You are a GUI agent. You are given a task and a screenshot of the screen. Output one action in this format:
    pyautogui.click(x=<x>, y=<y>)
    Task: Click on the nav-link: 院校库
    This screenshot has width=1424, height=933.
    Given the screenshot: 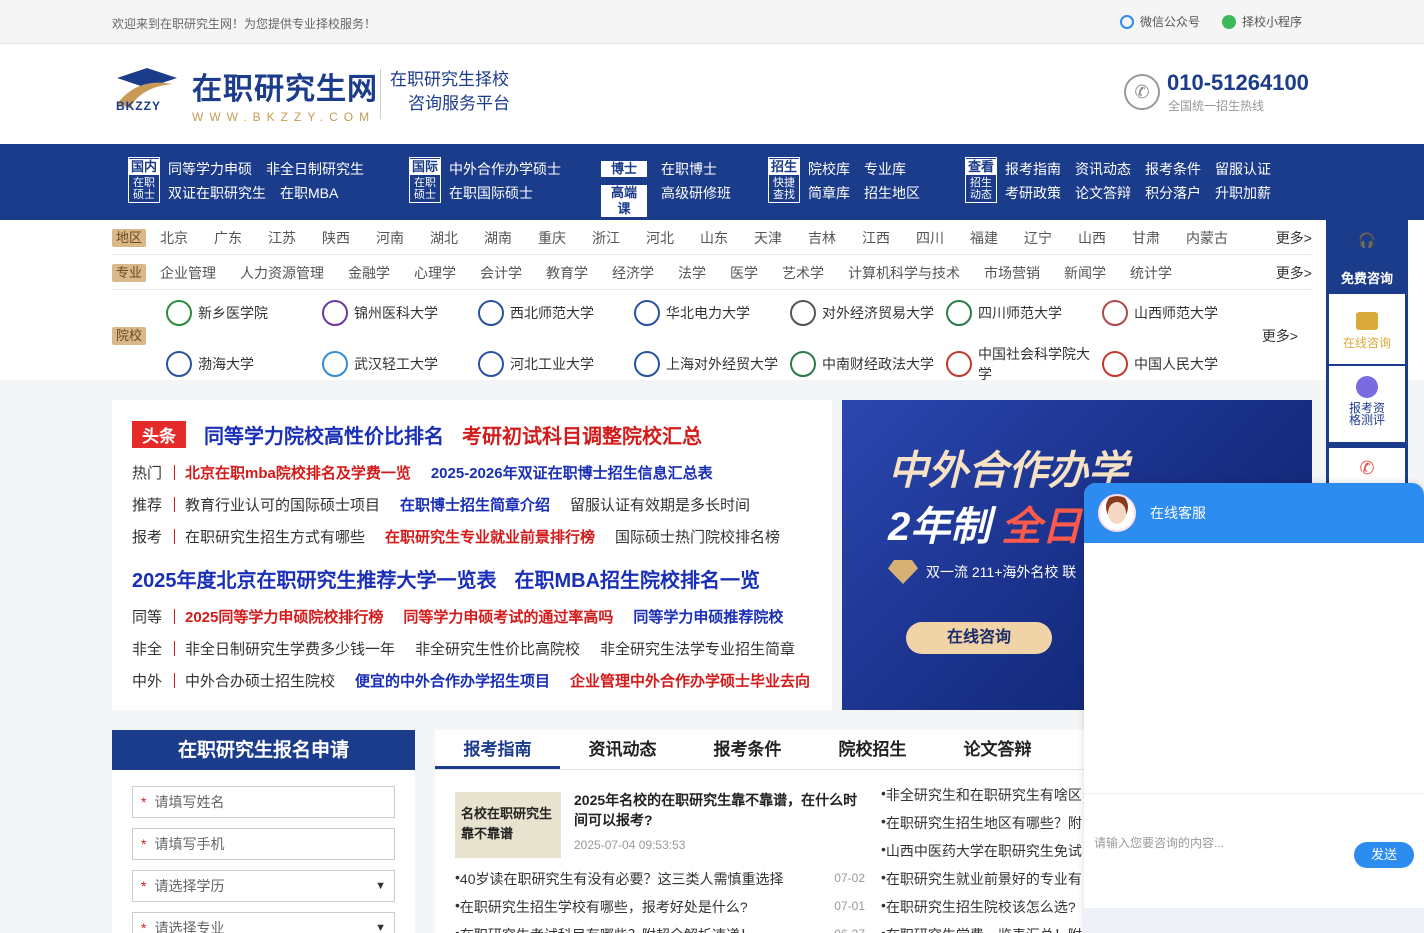 What is the action you would take?
    pyautogui.click(x=829, y=169)
    